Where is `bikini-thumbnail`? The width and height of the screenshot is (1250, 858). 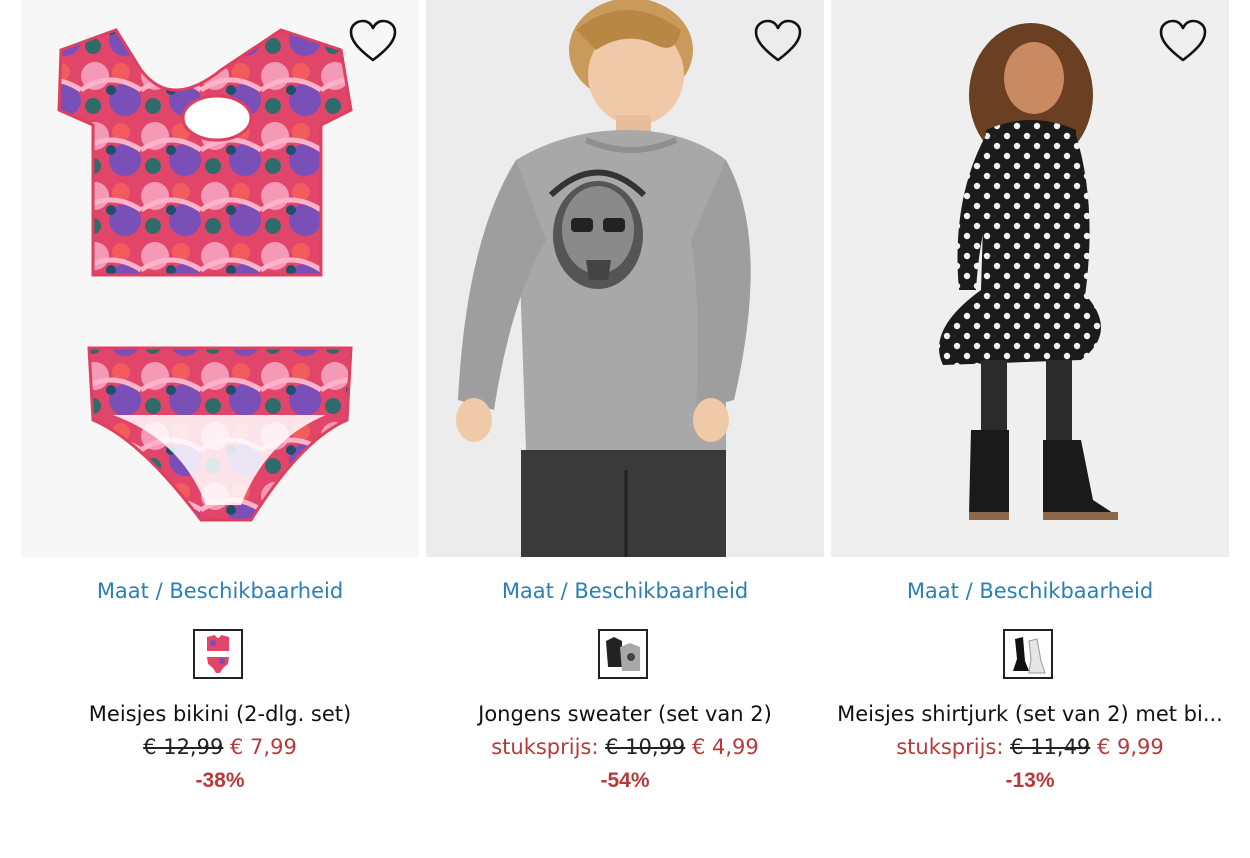 bikini-thumbnail is located at coordinates (218, 654).